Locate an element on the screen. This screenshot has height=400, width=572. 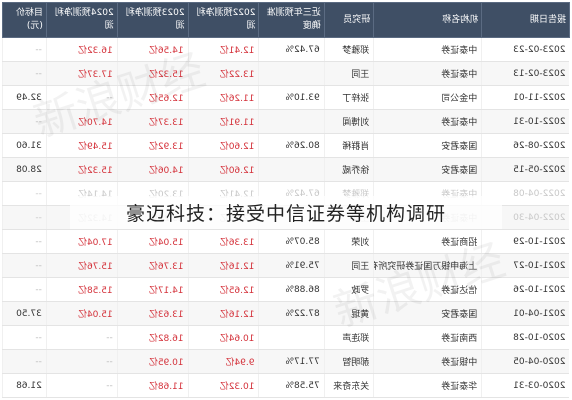
cell-org: 招商证券 is located at coordinates (427, 241).